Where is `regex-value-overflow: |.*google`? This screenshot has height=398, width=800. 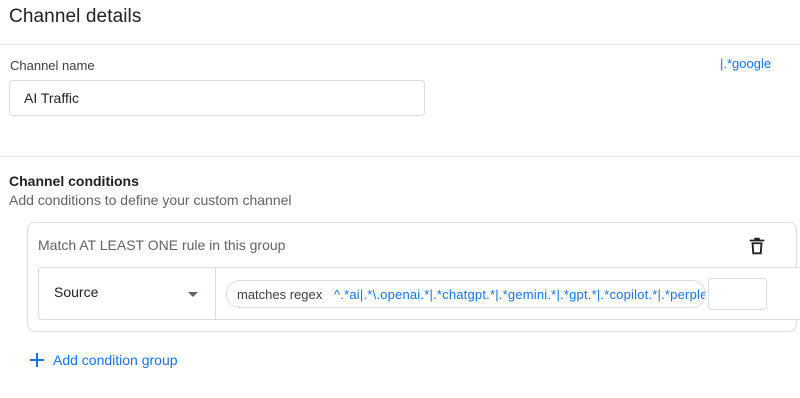 regex-value-overflow: |.*google is located at coordinates (746, 63).